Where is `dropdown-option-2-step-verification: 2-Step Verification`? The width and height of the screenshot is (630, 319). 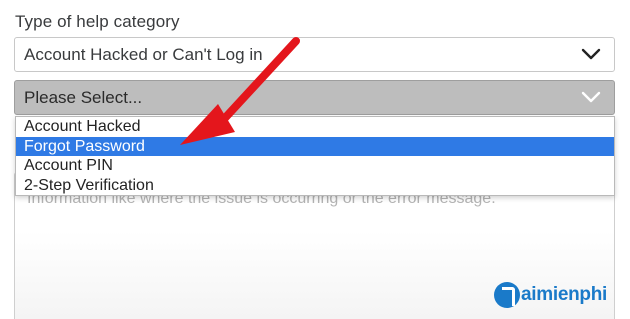
dropdown-option-2-step-verification: 2-Step Verification is located at coordinates (315, 186).